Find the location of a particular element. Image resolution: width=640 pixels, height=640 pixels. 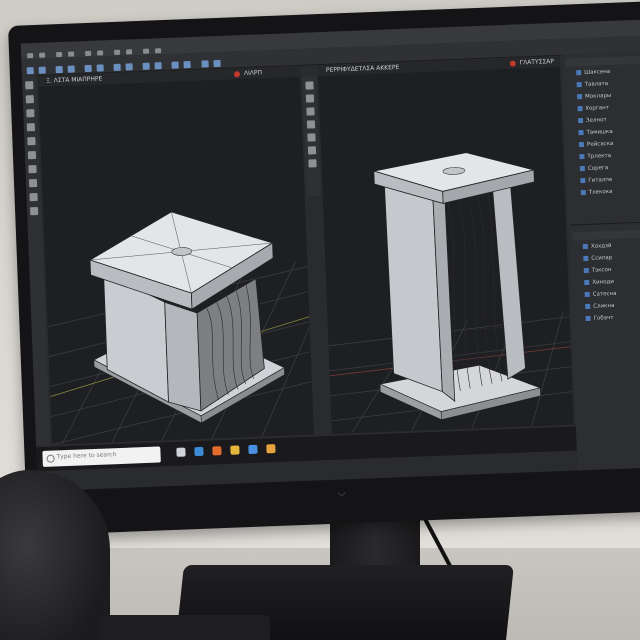

rotate-tool-icon is located at coordinates (30, 113).